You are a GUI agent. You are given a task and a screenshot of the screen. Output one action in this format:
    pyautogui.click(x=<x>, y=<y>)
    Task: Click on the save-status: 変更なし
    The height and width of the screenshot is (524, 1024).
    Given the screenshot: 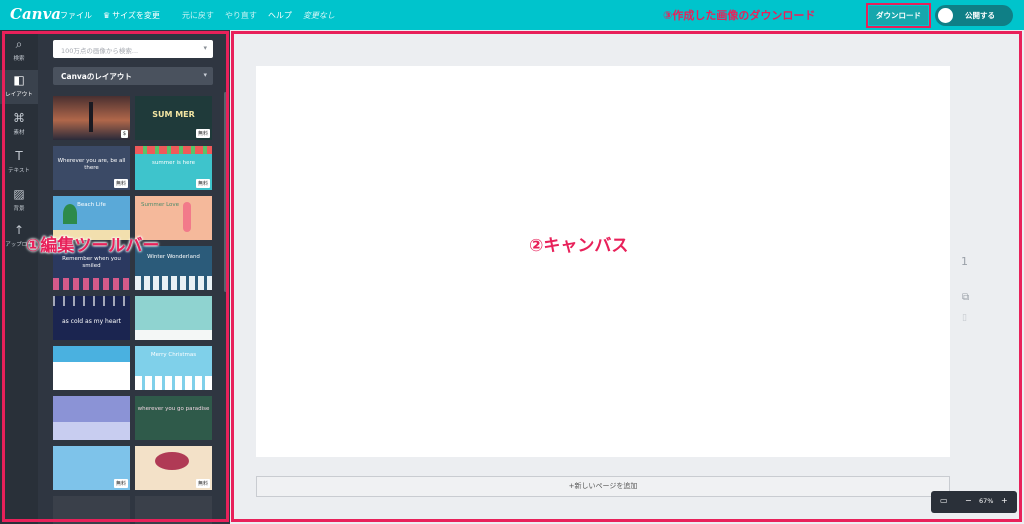 What is the action you would take?
    pyautogui.click(x=318, y=15)
    